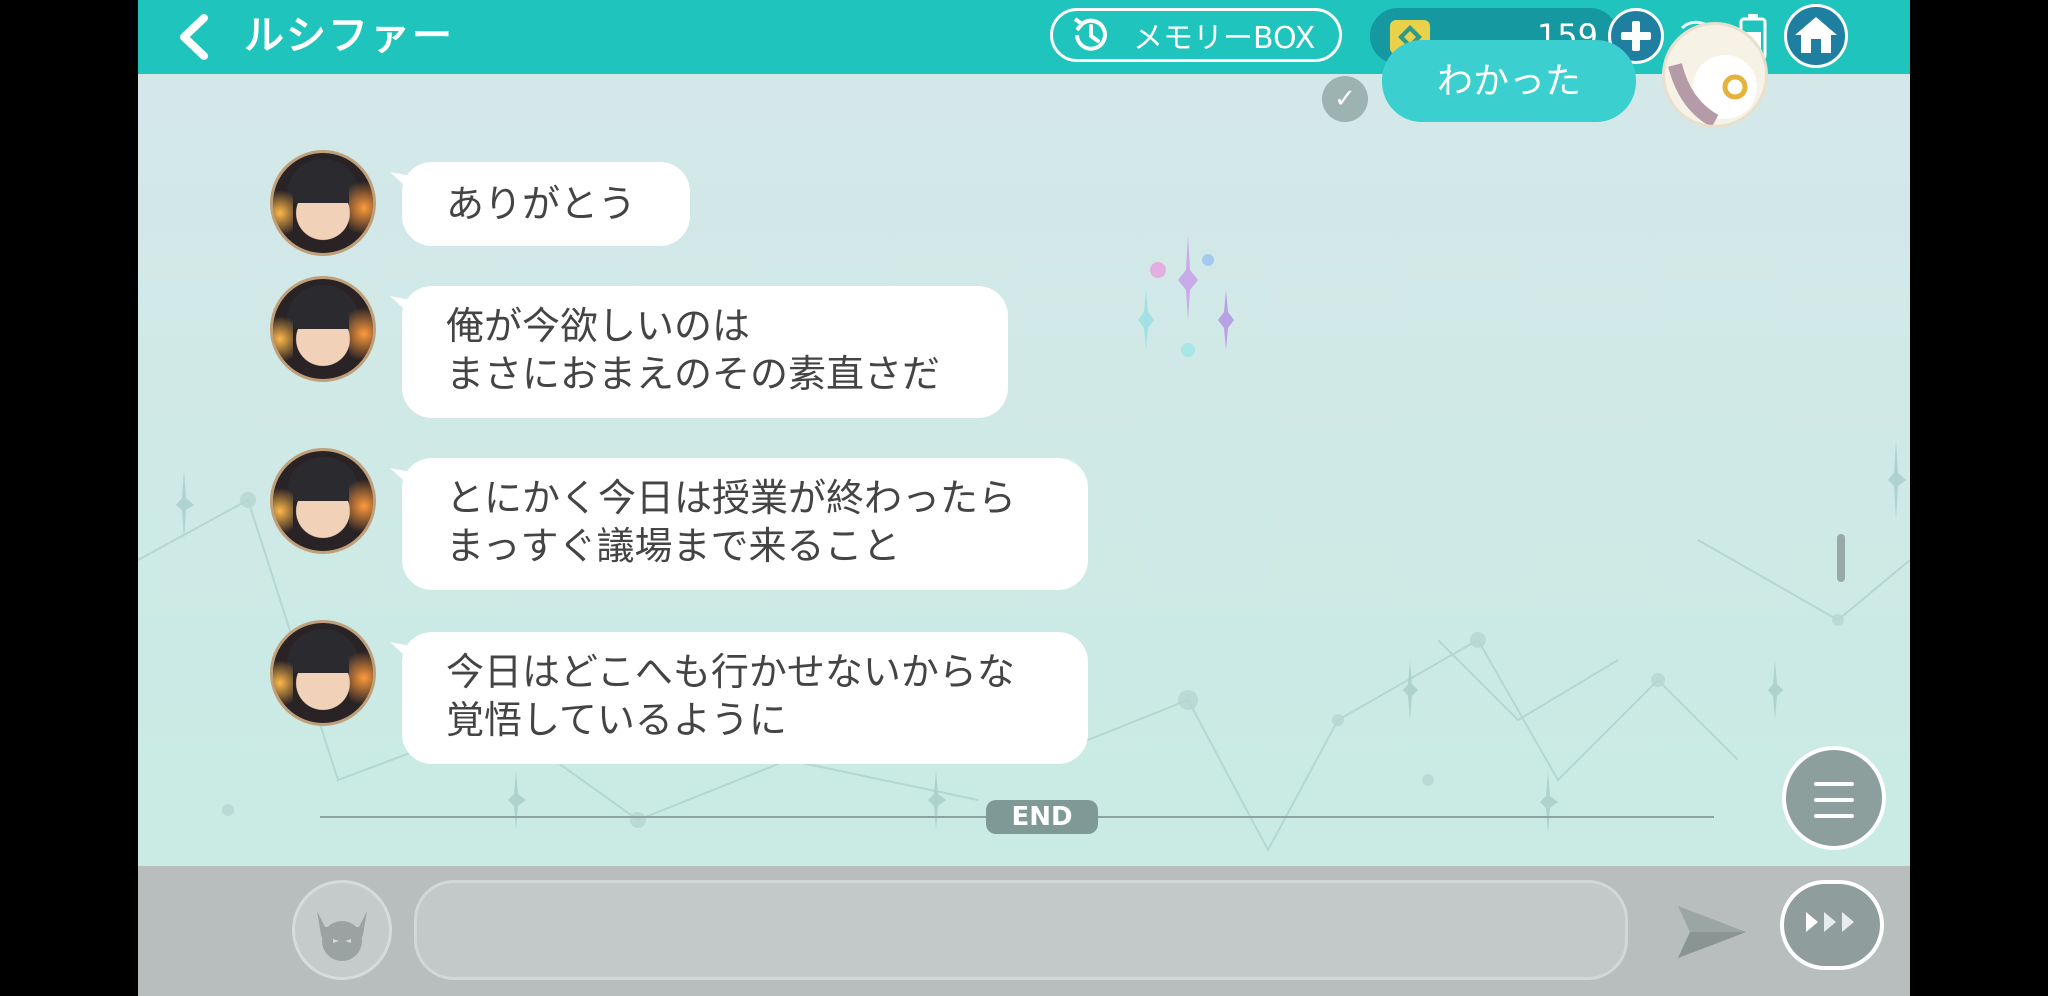 This screenshot has height=996, width=2048. I want to click on history-clock-icon, so click(1090, 34).